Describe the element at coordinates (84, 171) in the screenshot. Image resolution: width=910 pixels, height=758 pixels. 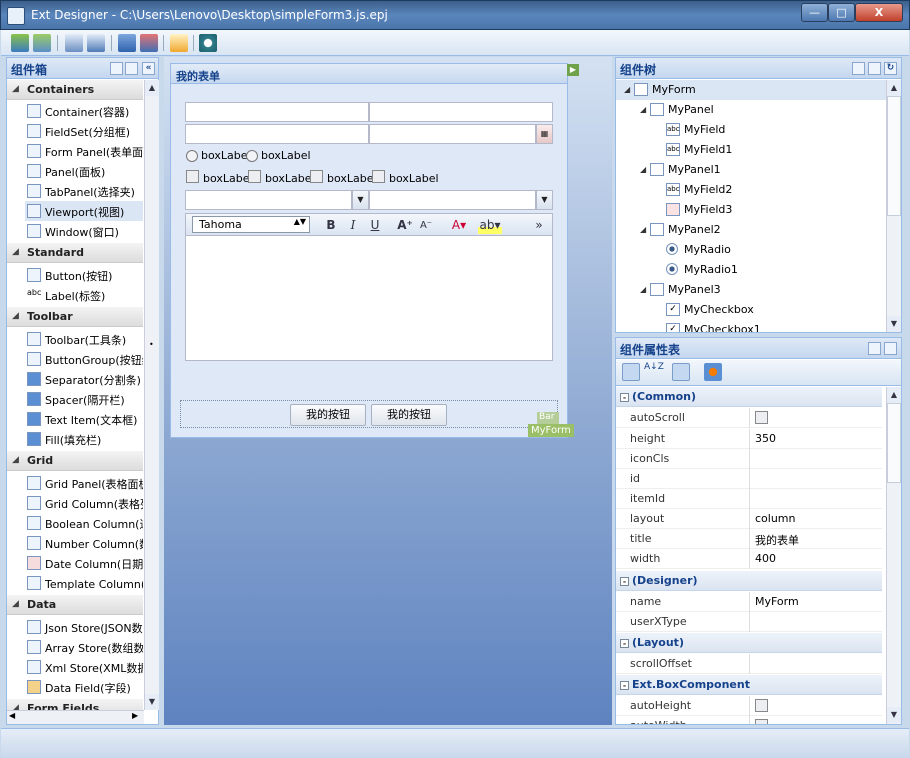
I see `toolbox-item: Panel(面板)` at that location.